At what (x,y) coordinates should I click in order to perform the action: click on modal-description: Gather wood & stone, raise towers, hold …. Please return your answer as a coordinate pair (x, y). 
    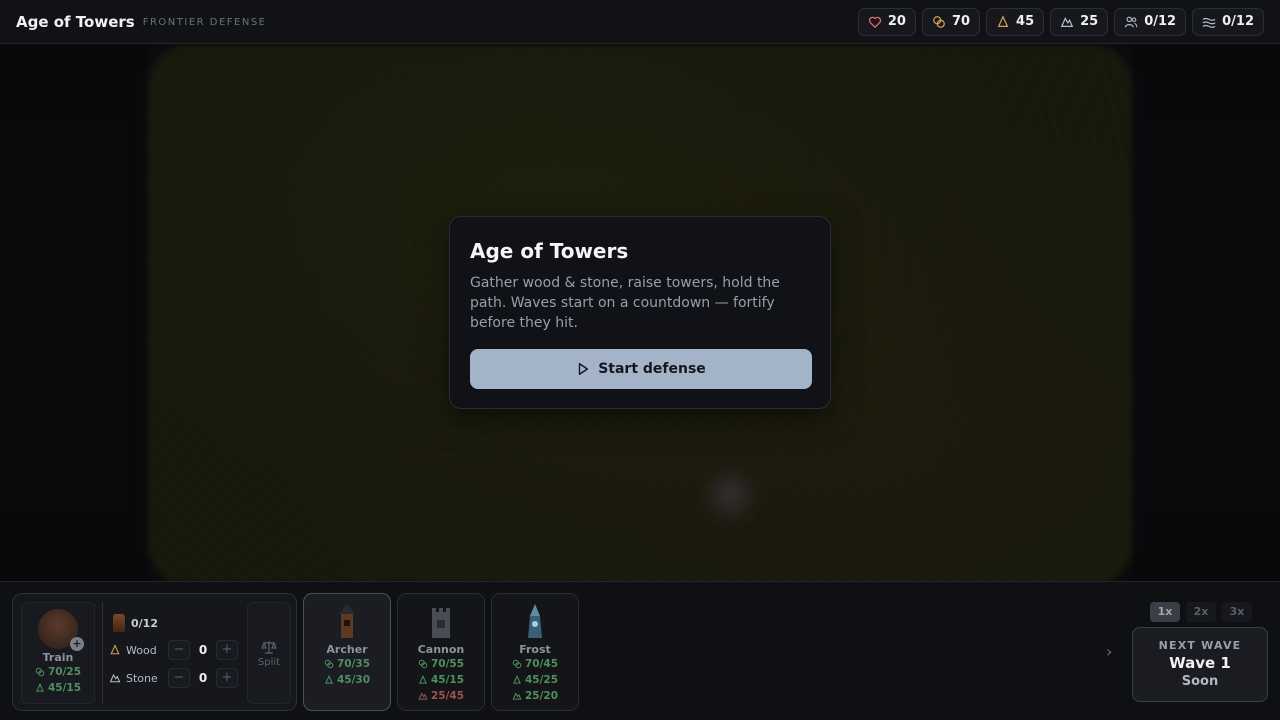
    Looking at the image, I should click on (625, 303).